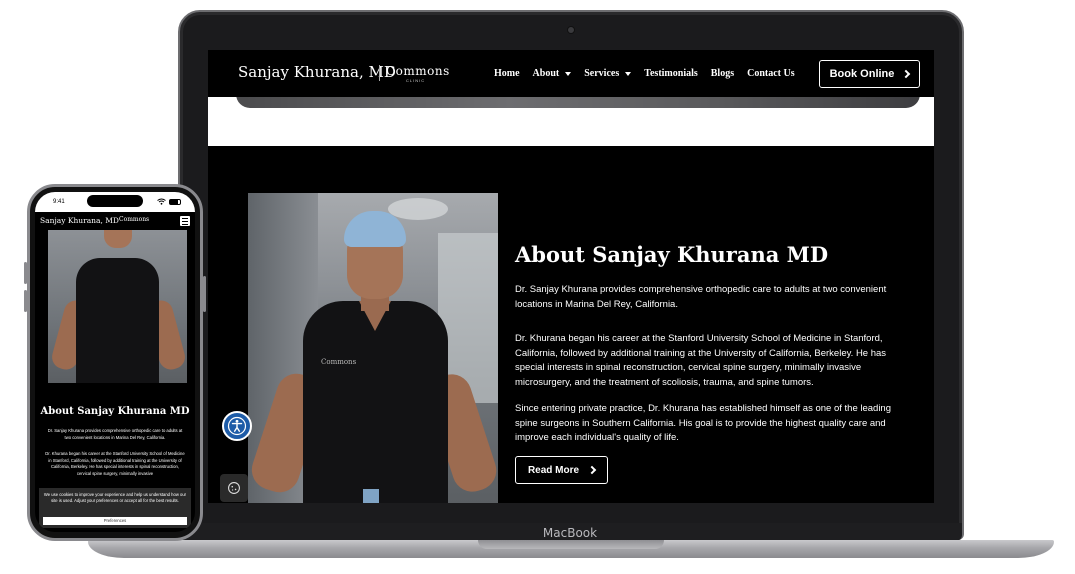 Image resolution: width=1075 pixels, height=574 pixels. I want to click on preferences-button: Preferences, so click(115, 521).